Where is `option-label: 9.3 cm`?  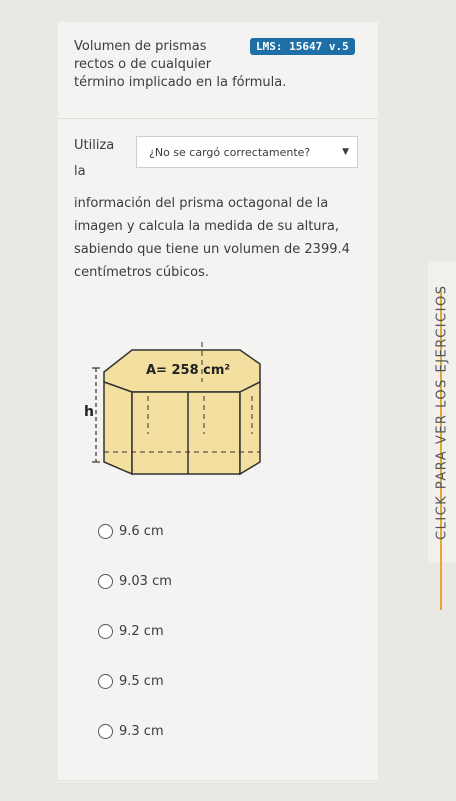
option-label: 9.3 cm is located at coordinates (141, 731).